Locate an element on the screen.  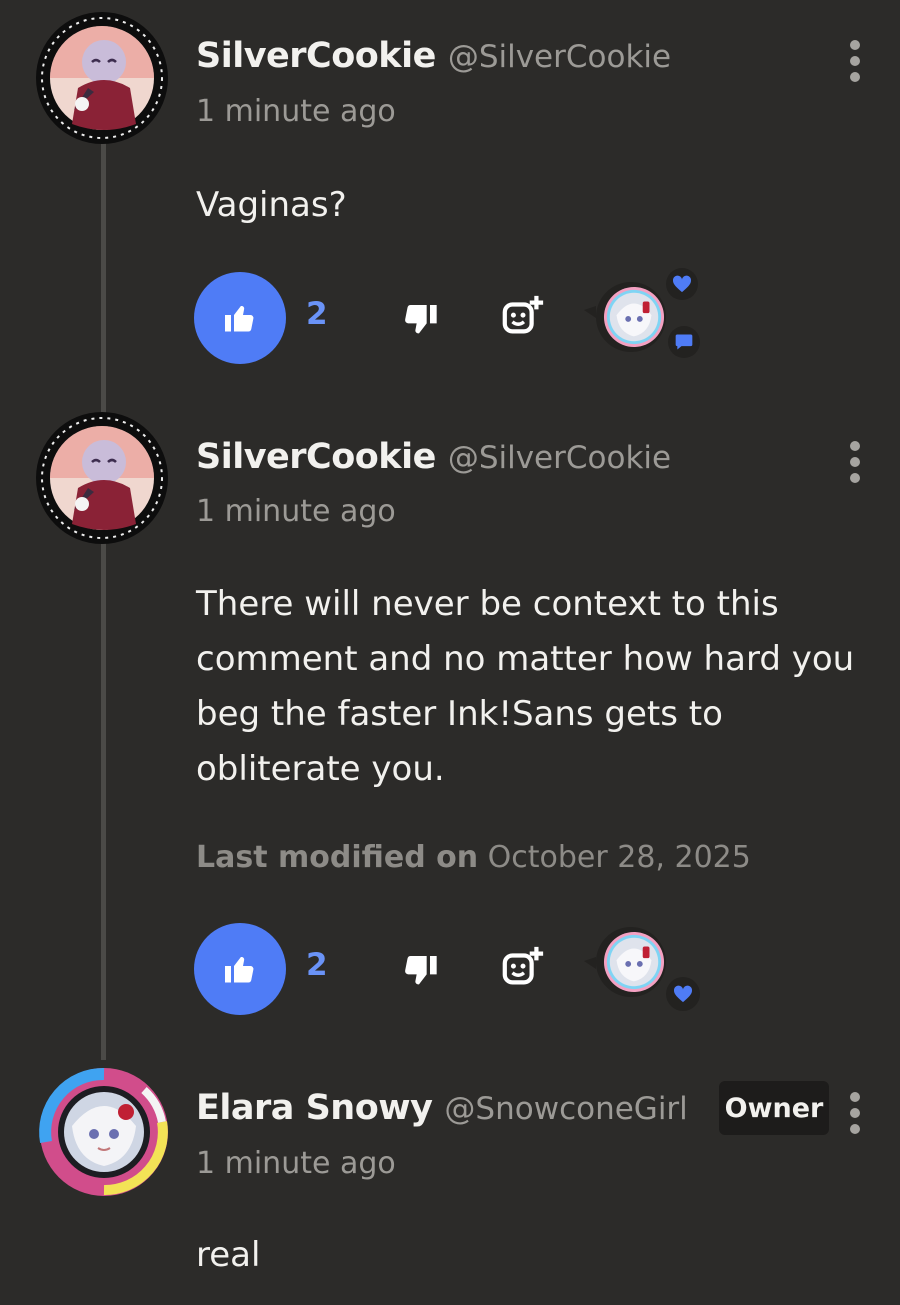
owner-badge: Owner is located at coordinates (774, 1108).